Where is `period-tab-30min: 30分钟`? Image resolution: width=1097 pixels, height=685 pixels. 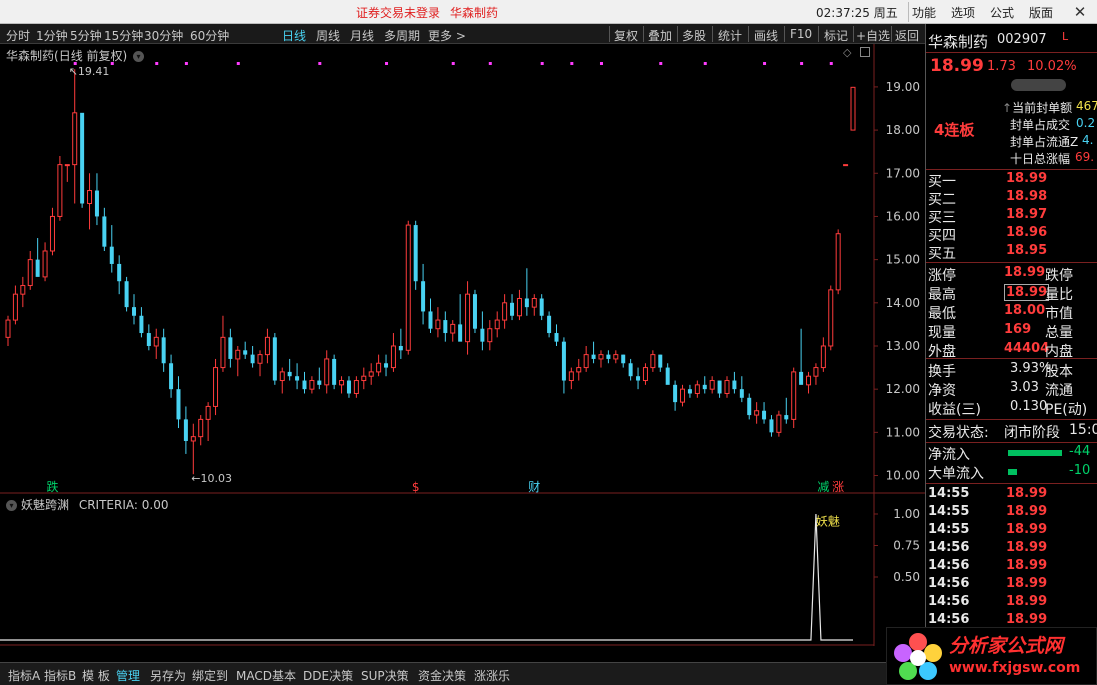
period-tab-30min: 30分钟 is located at coordinates (163, 35).